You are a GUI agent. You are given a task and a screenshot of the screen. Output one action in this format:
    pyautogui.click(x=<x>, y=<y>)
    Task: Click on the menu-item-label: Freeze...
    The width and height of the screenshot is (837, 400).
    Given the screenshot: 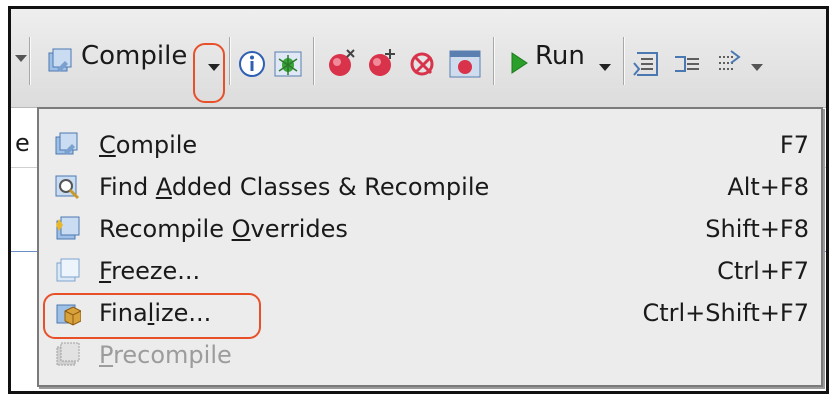 What is the action you would take?
    pyautogui.click(x=150, y=271)
    